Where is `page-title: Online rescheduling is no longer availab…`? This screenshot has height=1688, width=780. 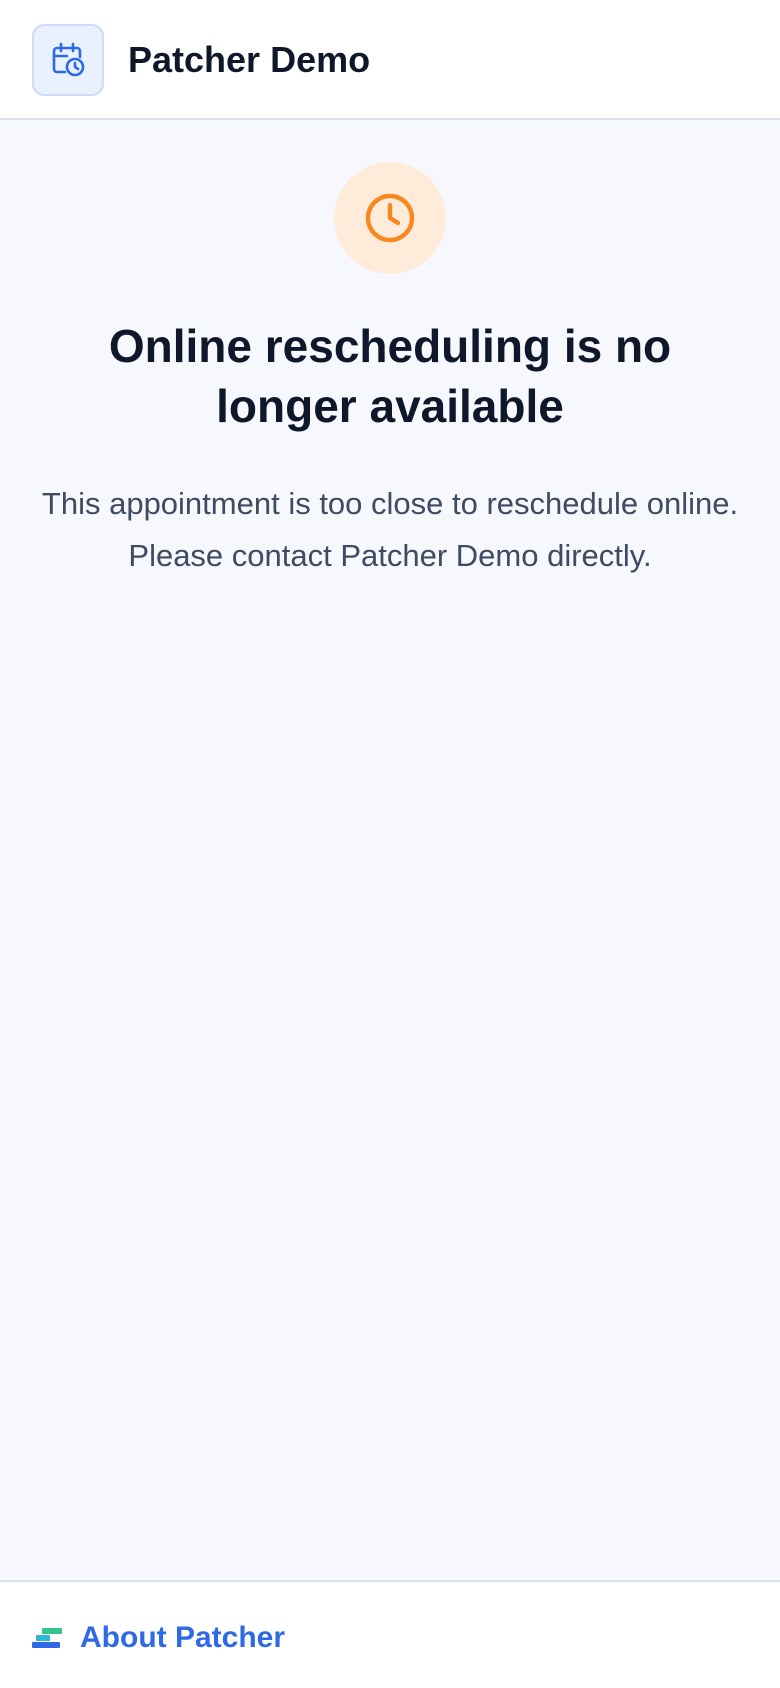 page-title: Online rescheduling is no longer availab… is located at coordinates (390, 376).